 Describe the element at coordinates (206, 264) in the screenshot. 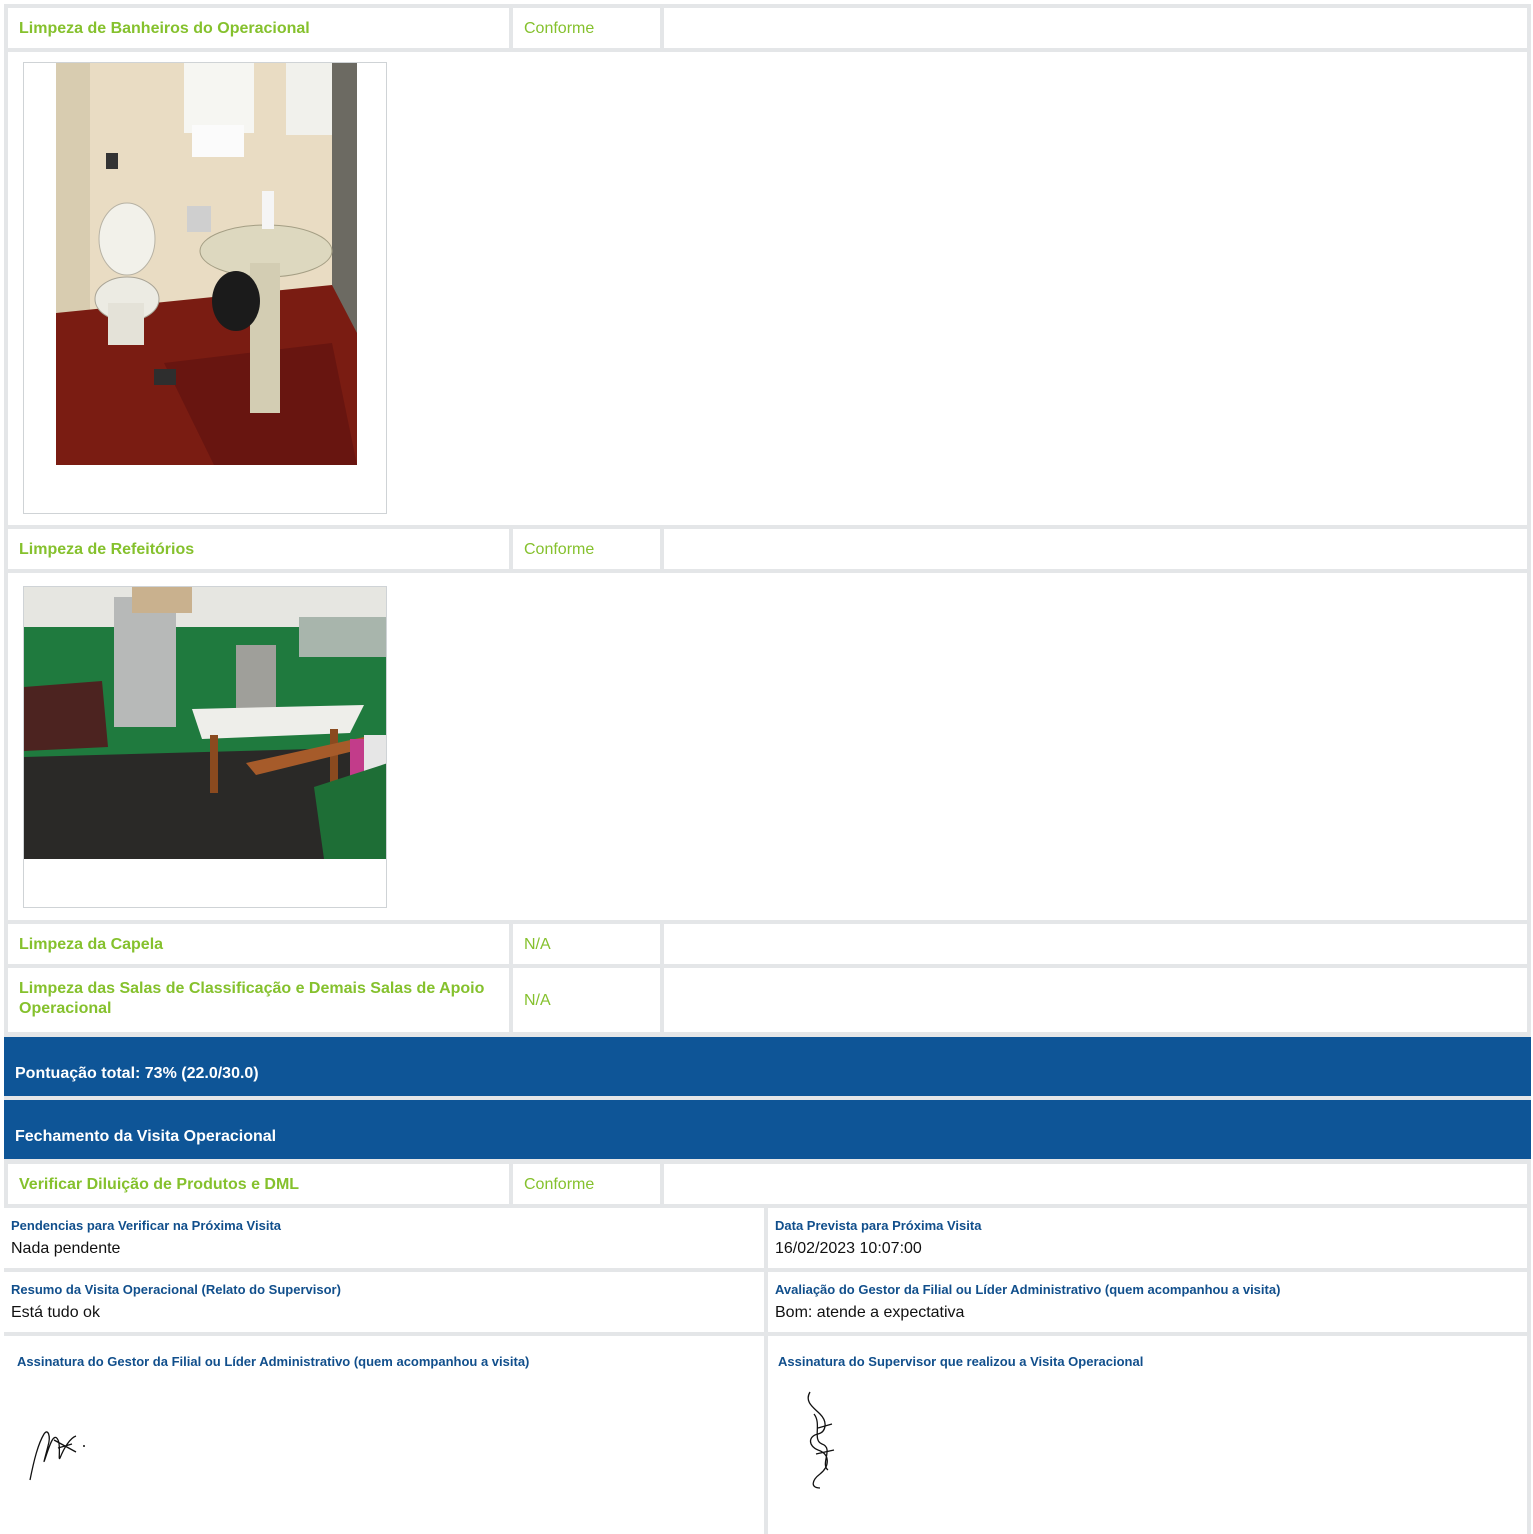

I see `bathroom-photo` at that location.